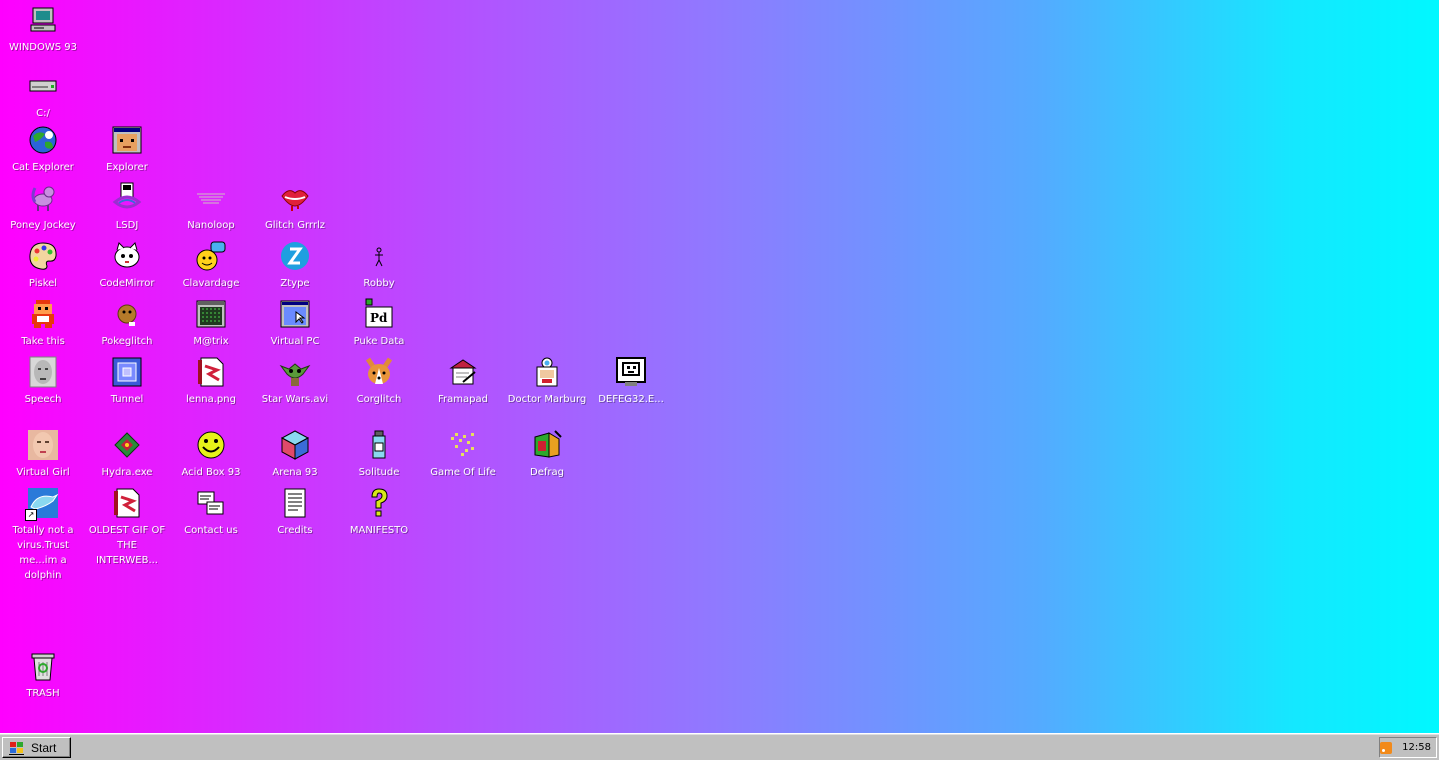 The height and width of the screenshot is (760, 1439). What do you see at coordinates (43, 20) in the screenshot?
I see `computer-icon` at bounding box center [43, 20].